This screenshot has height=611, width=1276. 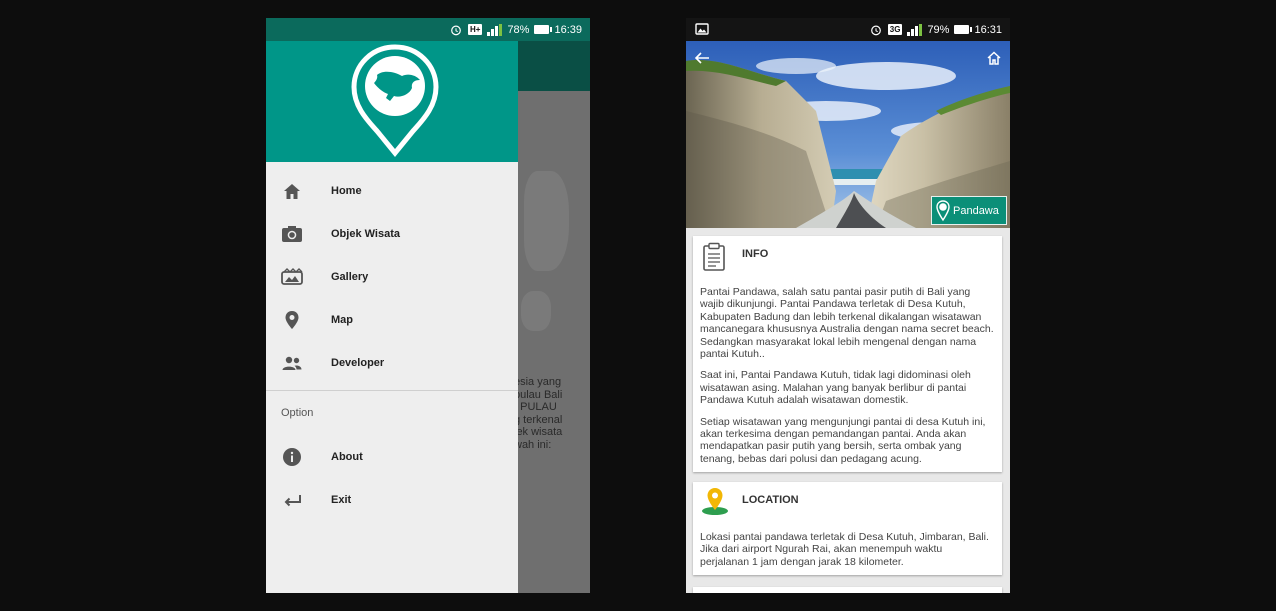 What do you see at coordinates (943, 210) in the screenshot?
I see `logo-pin-icon` at bounding box center [943, 210].